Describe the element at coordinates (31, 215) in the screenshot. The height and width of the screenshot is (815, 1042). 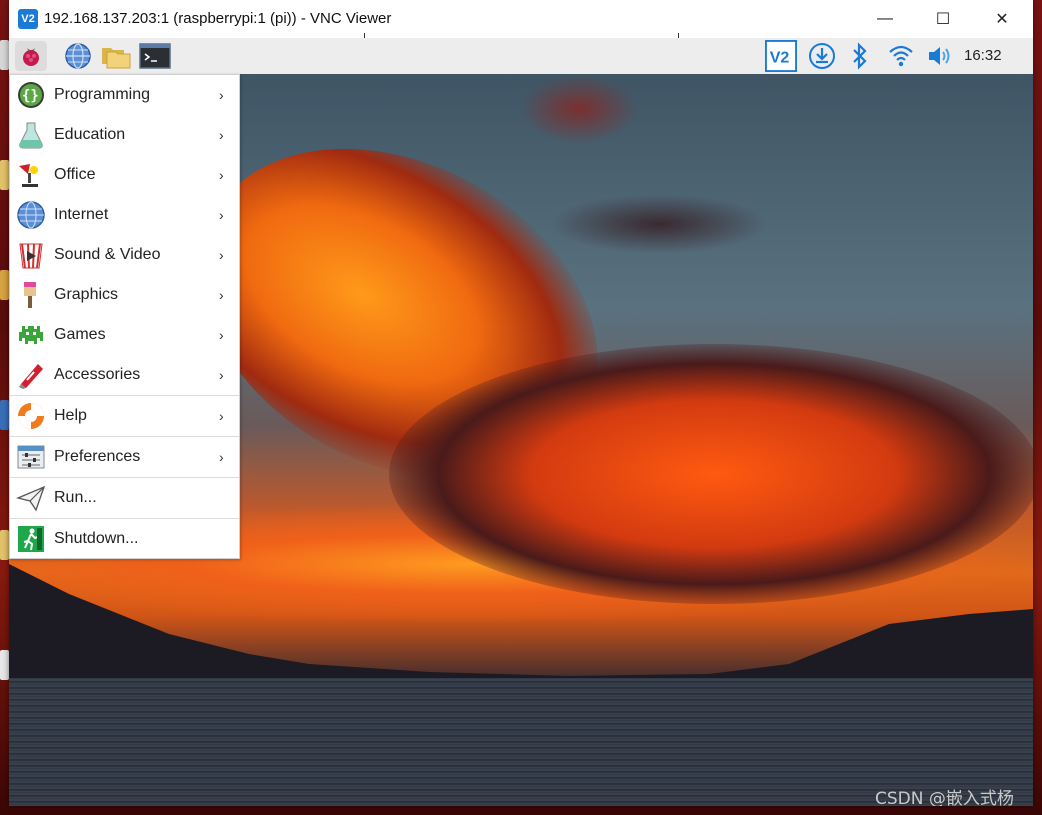
I see `internet-icon` at that location.